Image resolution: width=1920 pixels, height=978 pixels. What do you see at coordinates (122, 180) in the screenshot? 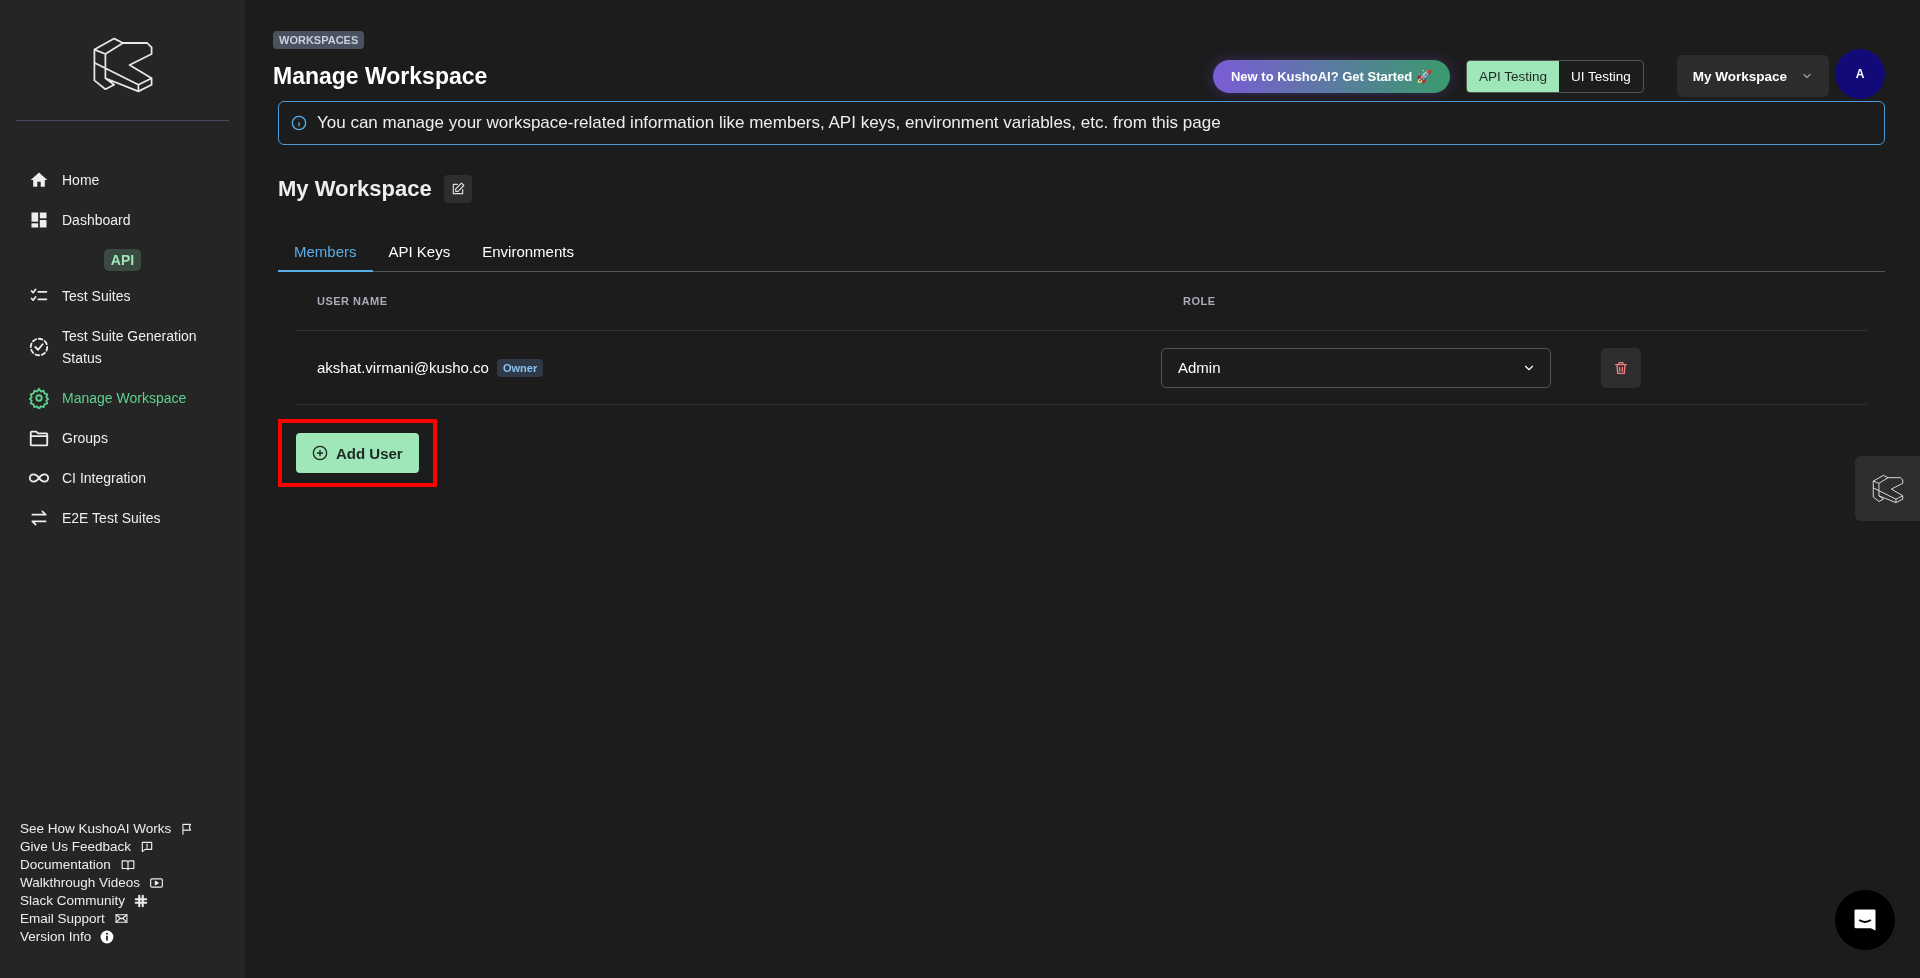
I see `sidebar-item: Home` at bounding box center [122, 180].